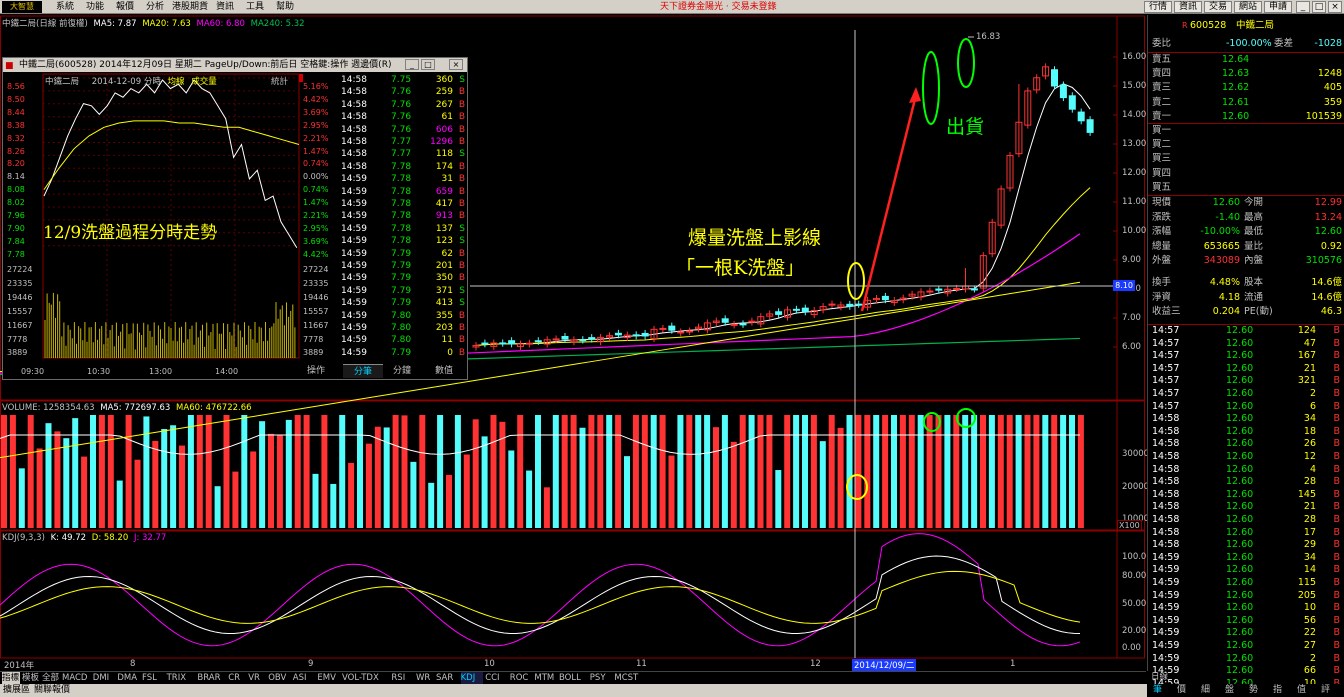 The image size is (1344, 697). I want to click on indicator-tab-kdj: KDJ, so click(472, 678).